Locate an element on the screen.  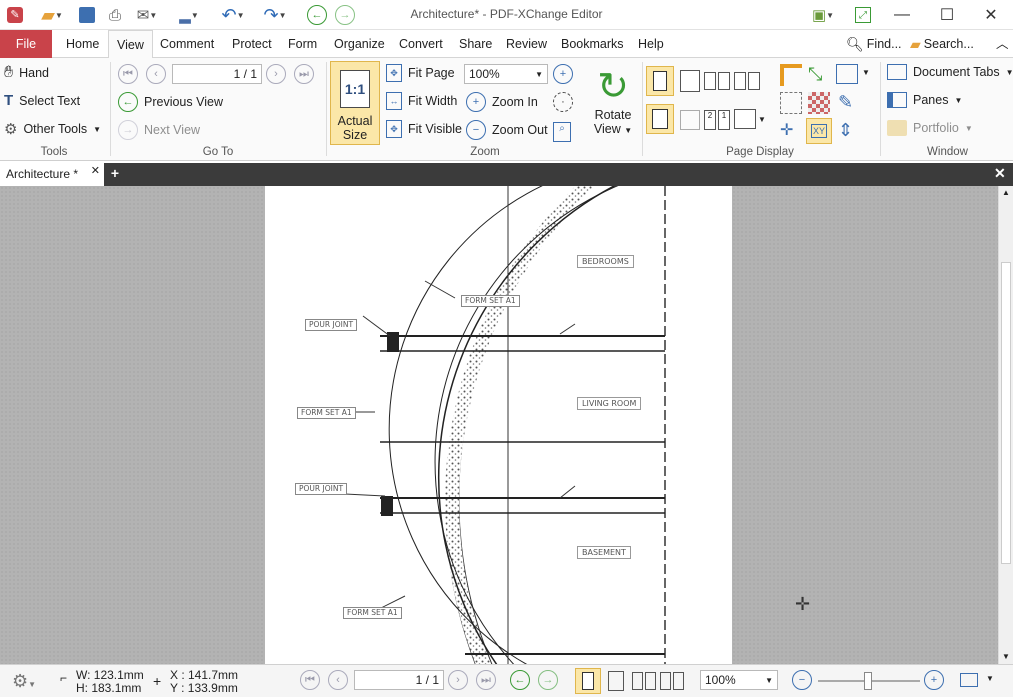
close-icon: ✕ is located at coordinates (991, 15).